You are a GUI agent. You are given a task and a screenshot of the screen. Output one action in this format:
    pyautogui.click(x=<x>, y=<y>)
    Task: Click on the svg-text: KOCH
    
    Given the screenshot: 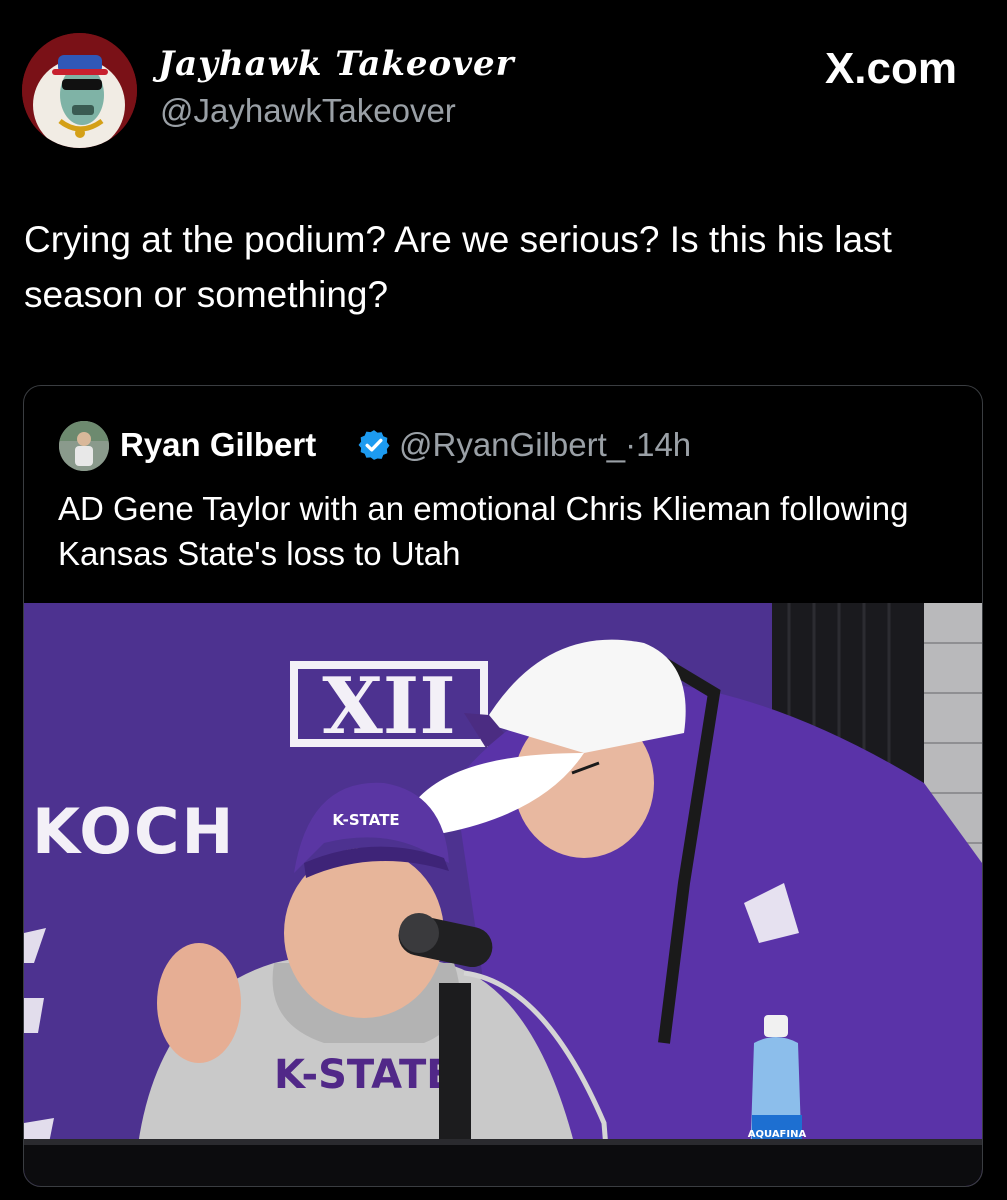 What is the action you would take?
    pyautogui.click(x=133, y=831)
    